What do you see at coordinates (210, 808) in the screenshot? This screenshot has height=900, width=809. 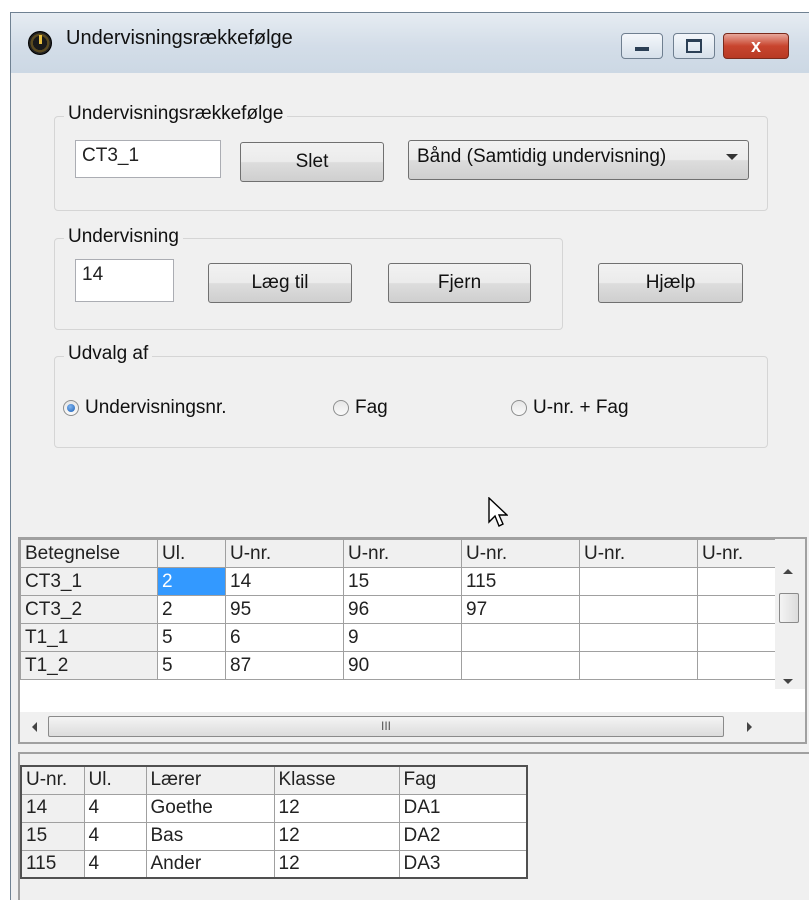 I see `table-cell: Goethe` at bounding box center [210, 808].